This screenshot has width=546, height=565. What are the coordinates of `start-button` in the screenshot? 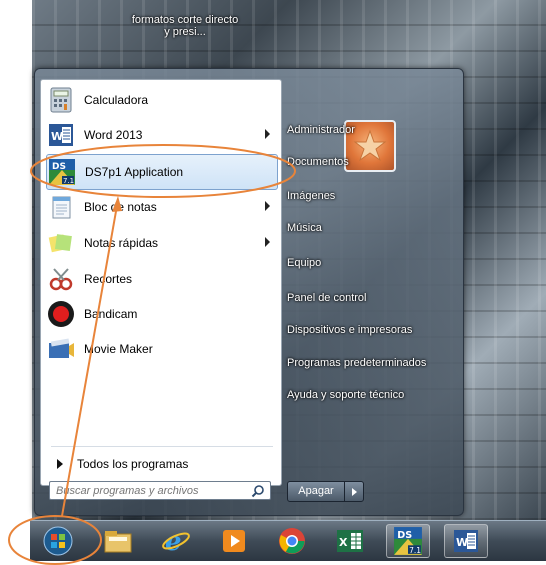 It's located at (58, 541).